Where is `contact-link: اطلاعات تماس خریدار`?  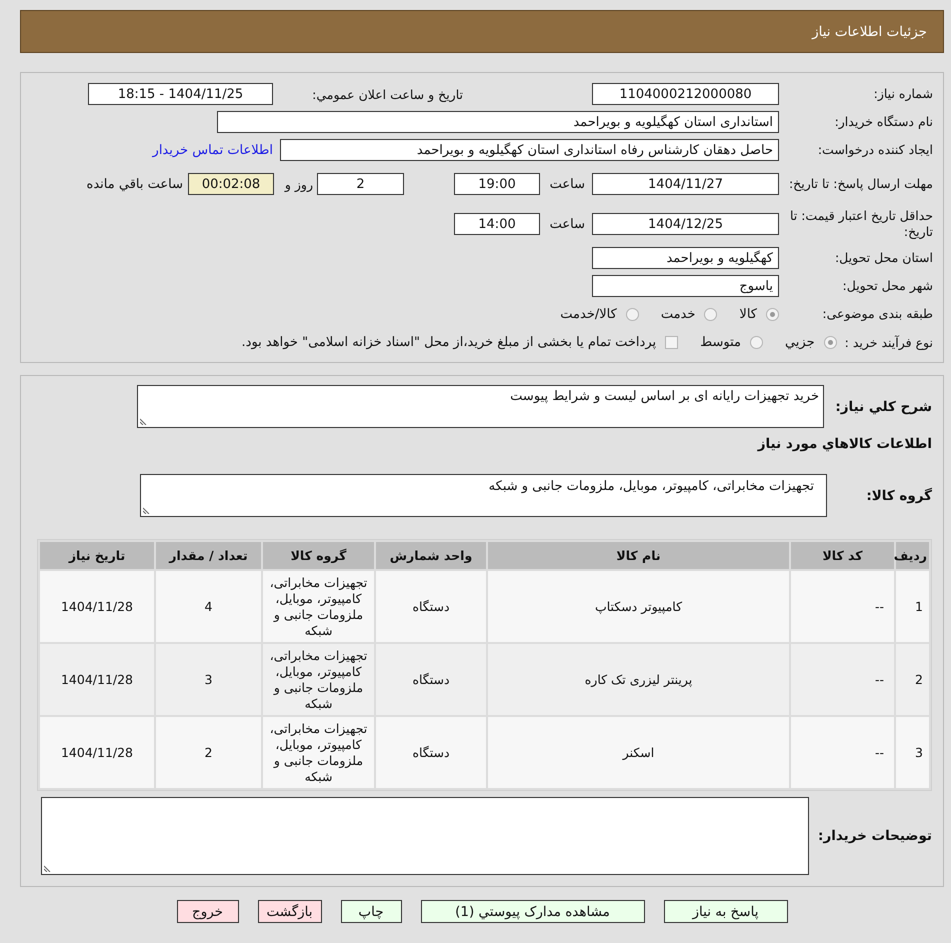
contact-link: اطلاعات تماس خریدار is located at coordinates (212, 150).